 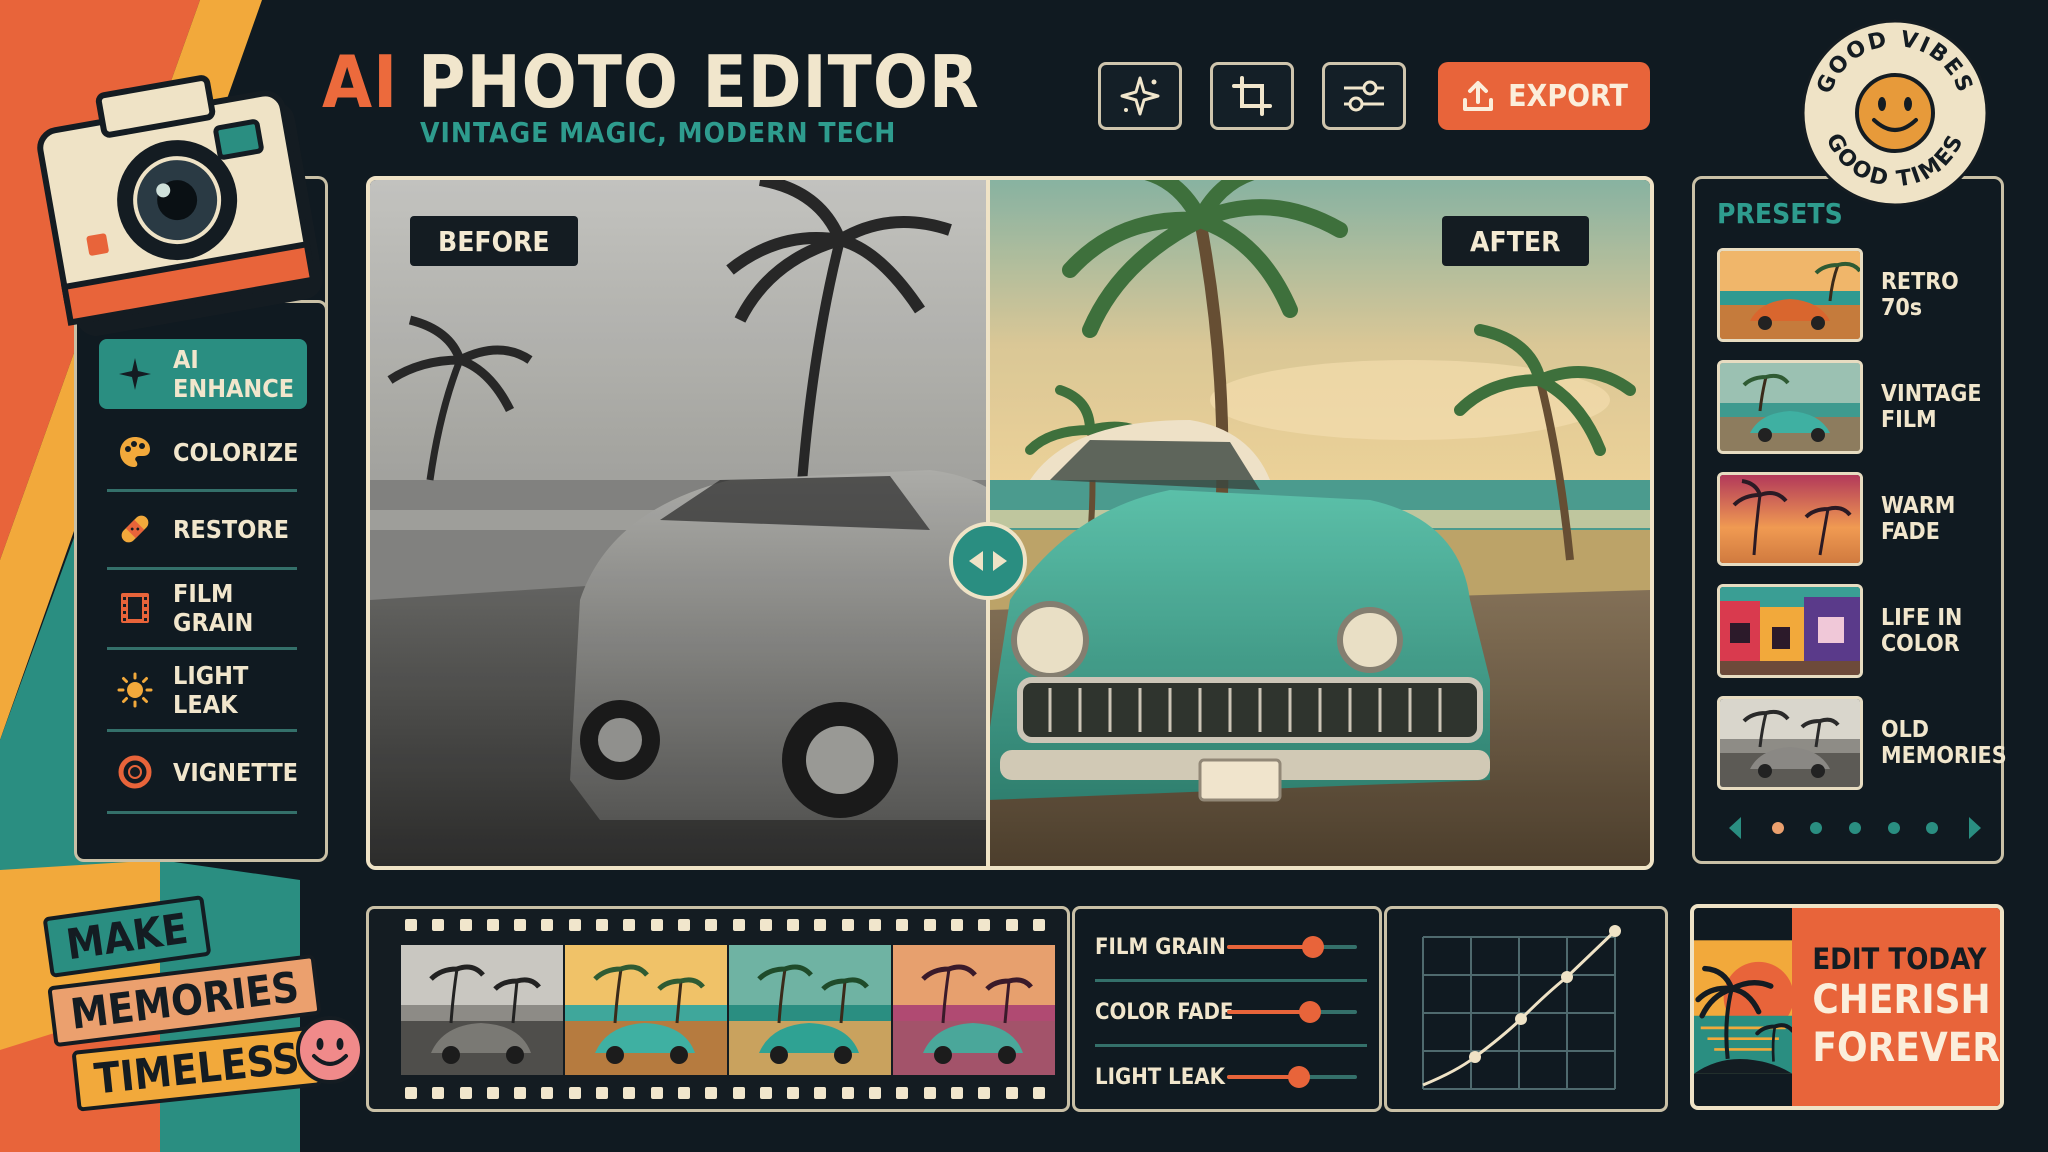 What do you see at coordinates (1975, 828) in the screenshot?
I see `chevron-right-icon` at bounding box center [1975, 828].